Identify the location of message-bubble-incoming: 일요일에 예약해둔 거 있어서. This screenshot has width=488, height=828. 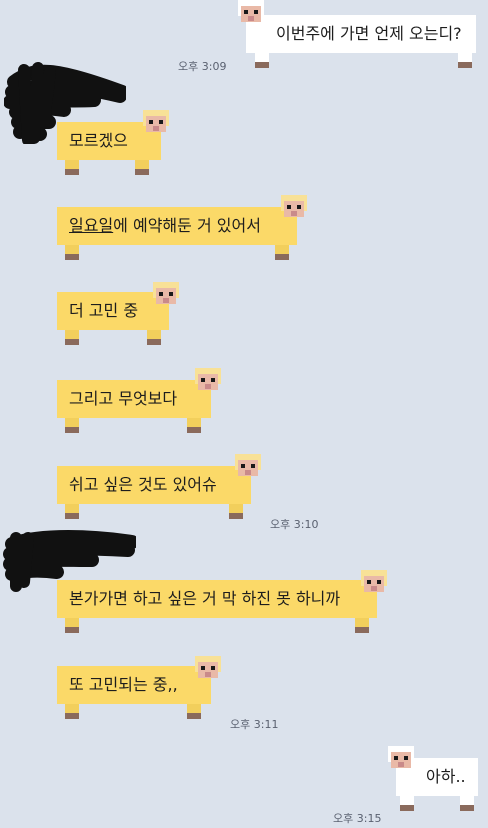
(182, 230).